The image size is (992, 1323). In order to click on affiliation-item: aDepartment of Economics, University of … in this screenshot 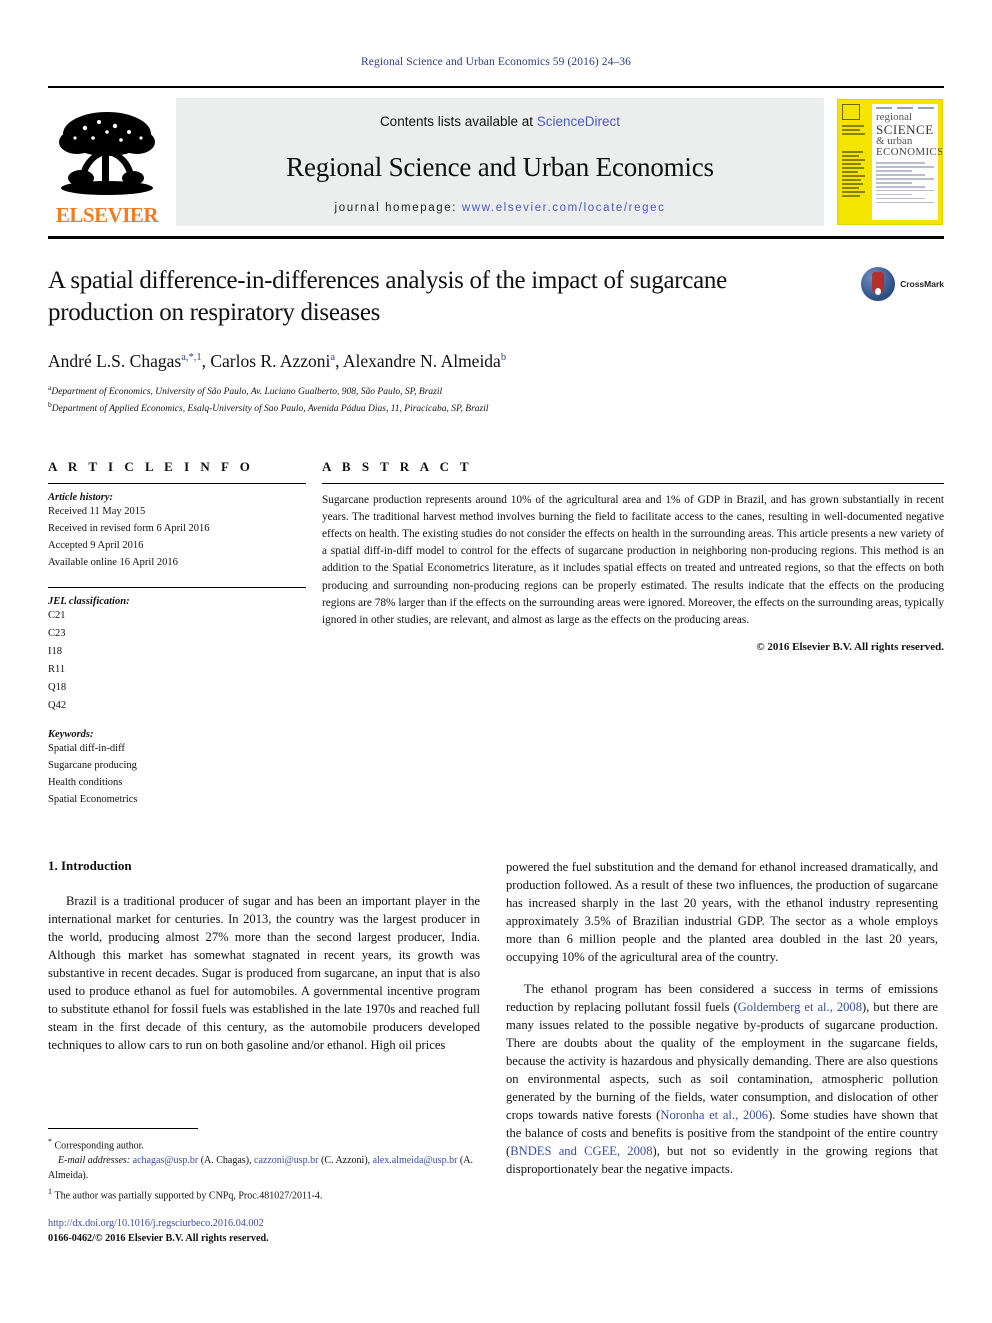, I will do `click(496, 390)`.